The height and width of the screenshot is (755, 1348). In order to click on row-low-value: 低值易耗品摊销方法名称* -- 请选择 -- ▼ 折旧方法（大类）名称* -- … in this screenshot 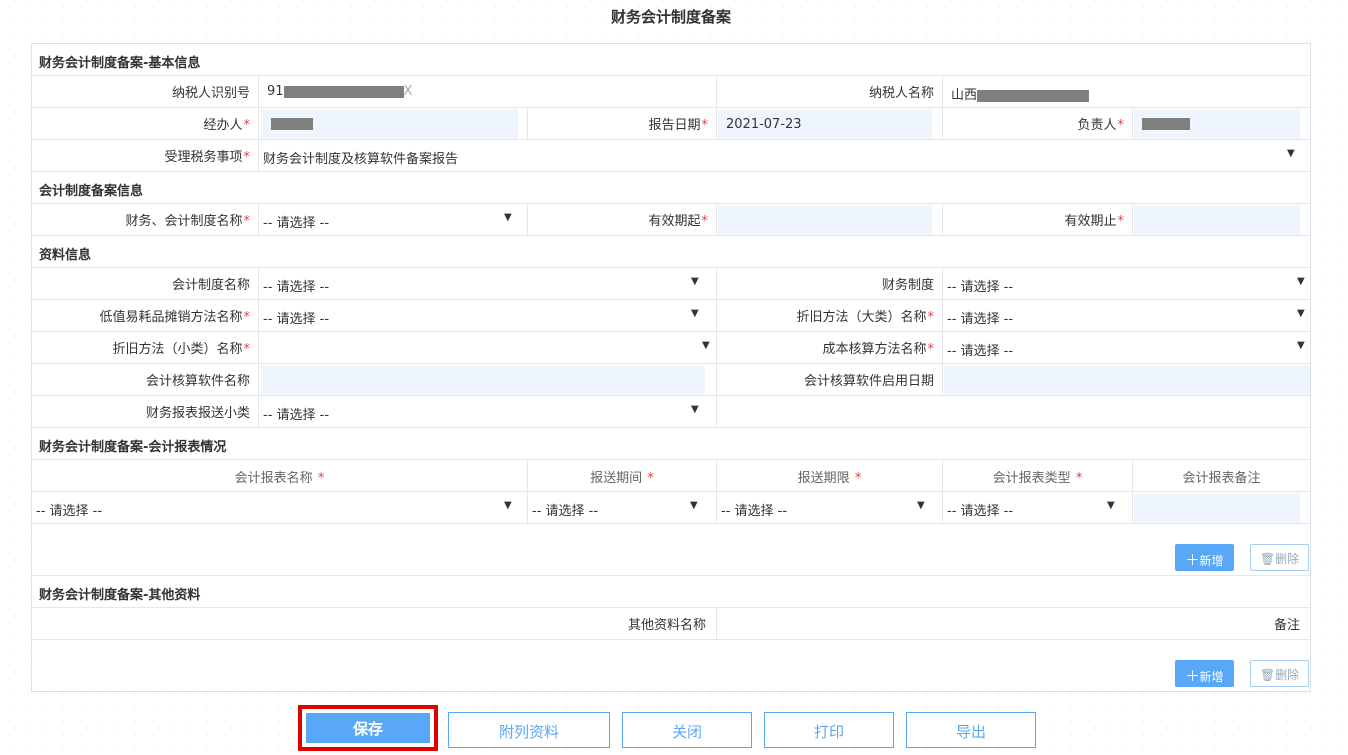, I will do `click(671, 316)`.